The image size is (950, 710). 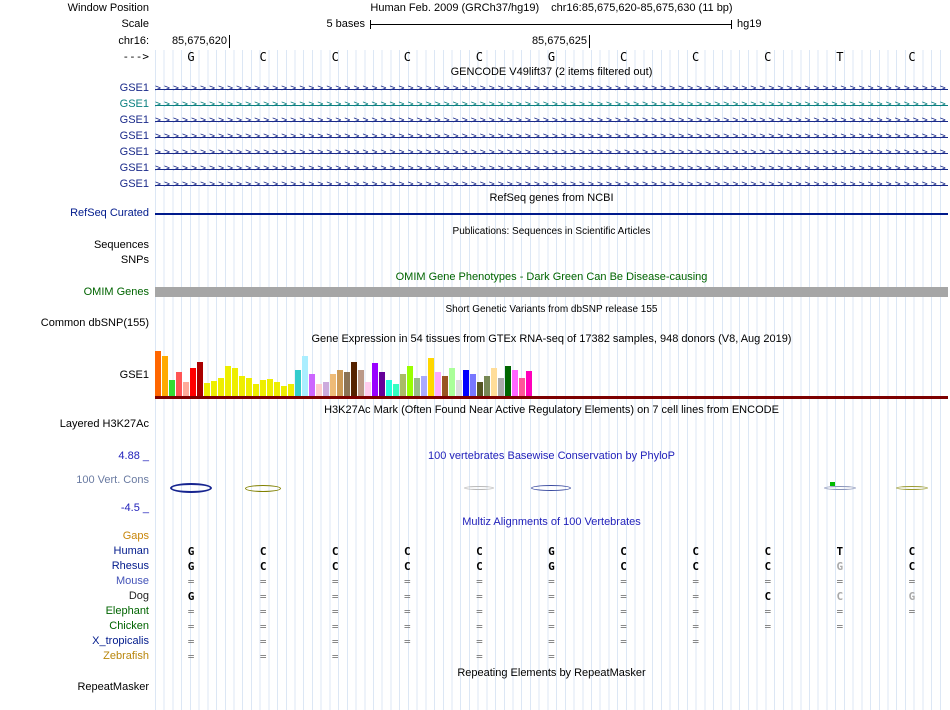 What do you see at coordinates (75, 375) in the screenshot?
I see `gtex-item-label: GSE1` at bounding box center [75, 375].